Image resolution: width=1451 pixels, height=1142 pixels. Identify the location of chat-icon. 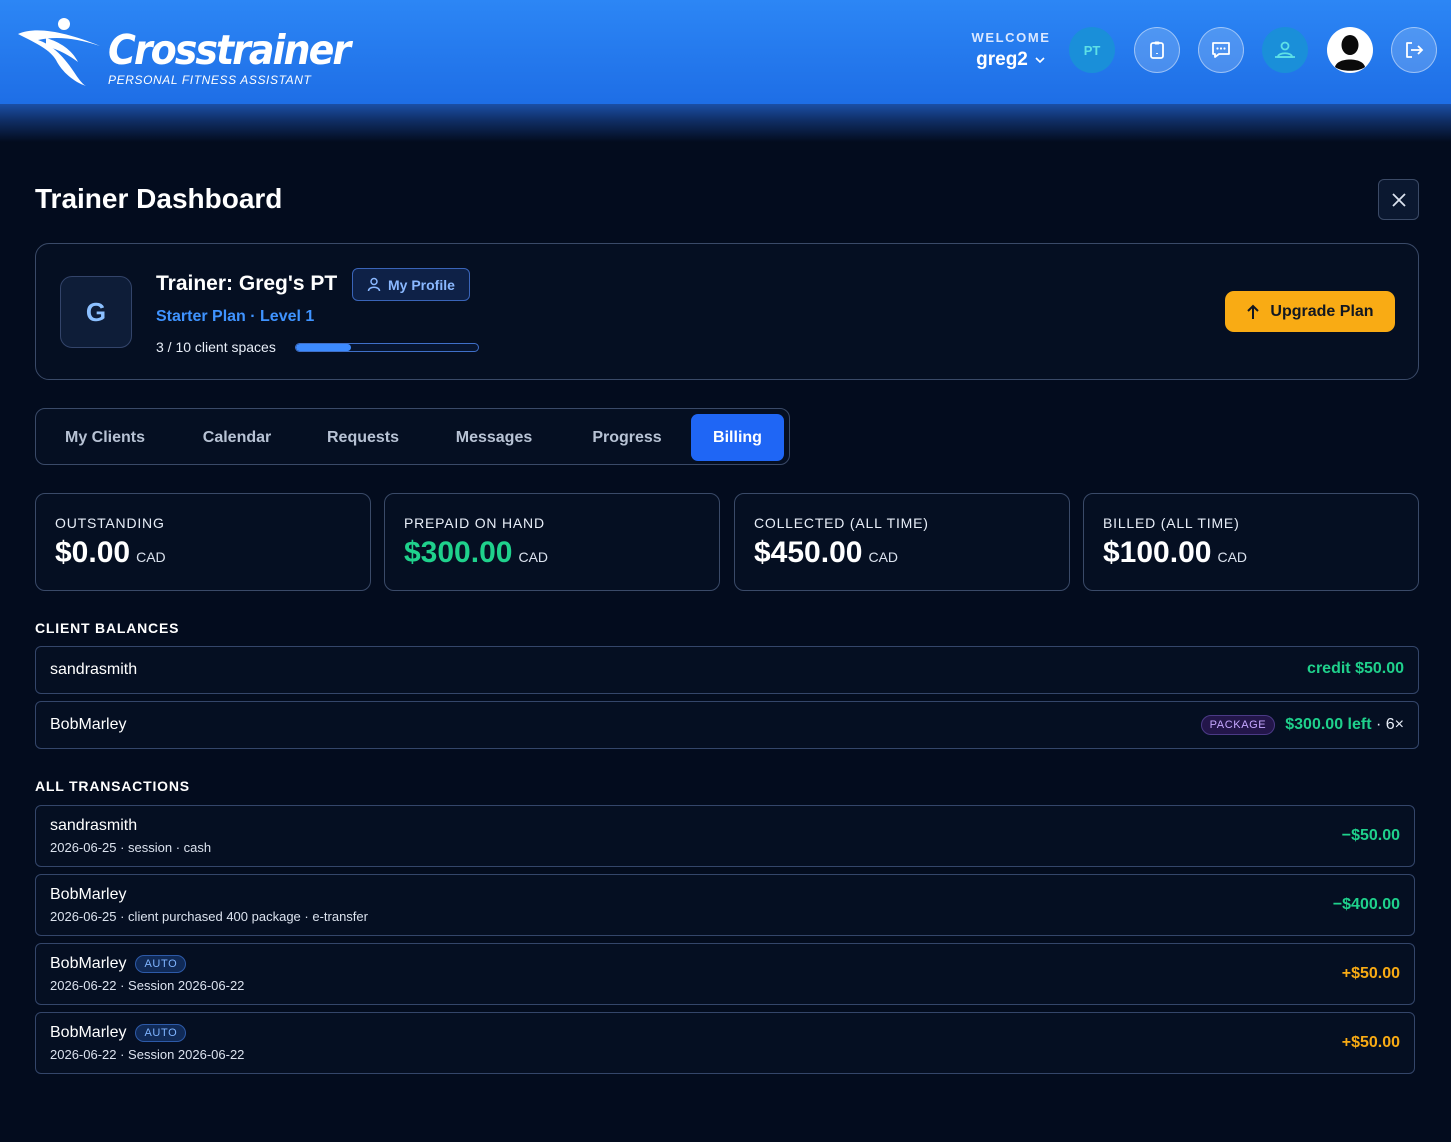
(1221, 50).